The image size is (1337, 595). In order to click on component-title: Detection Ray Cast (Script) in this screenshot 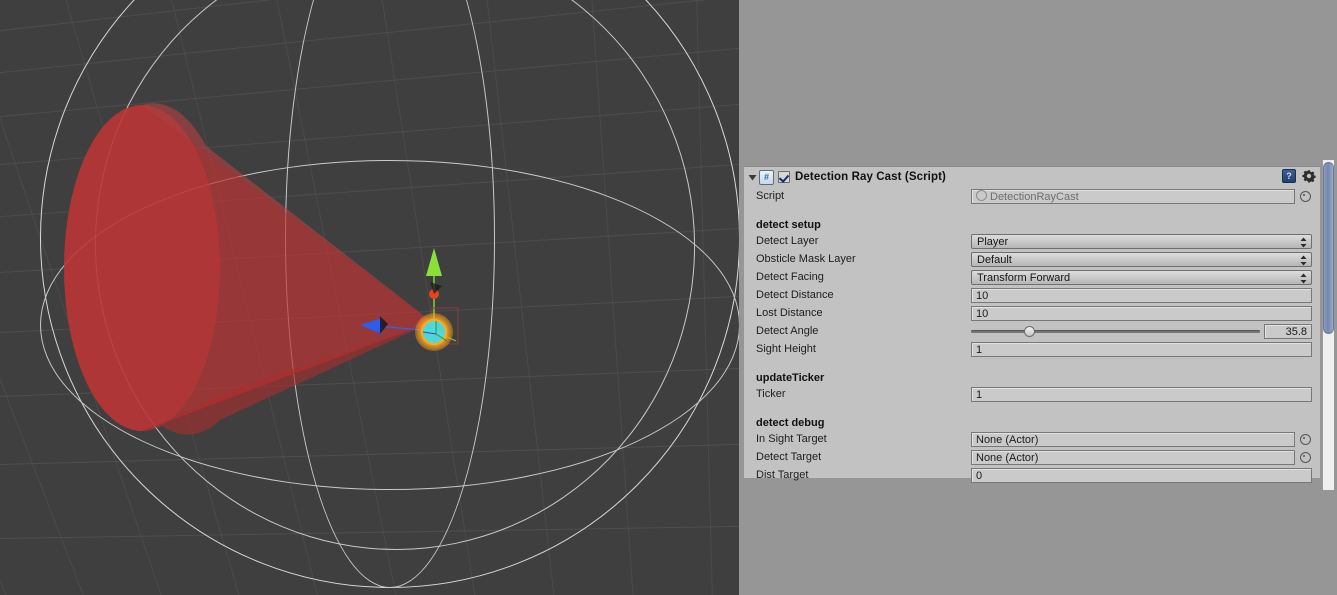, I will do `click(870, 177)`.